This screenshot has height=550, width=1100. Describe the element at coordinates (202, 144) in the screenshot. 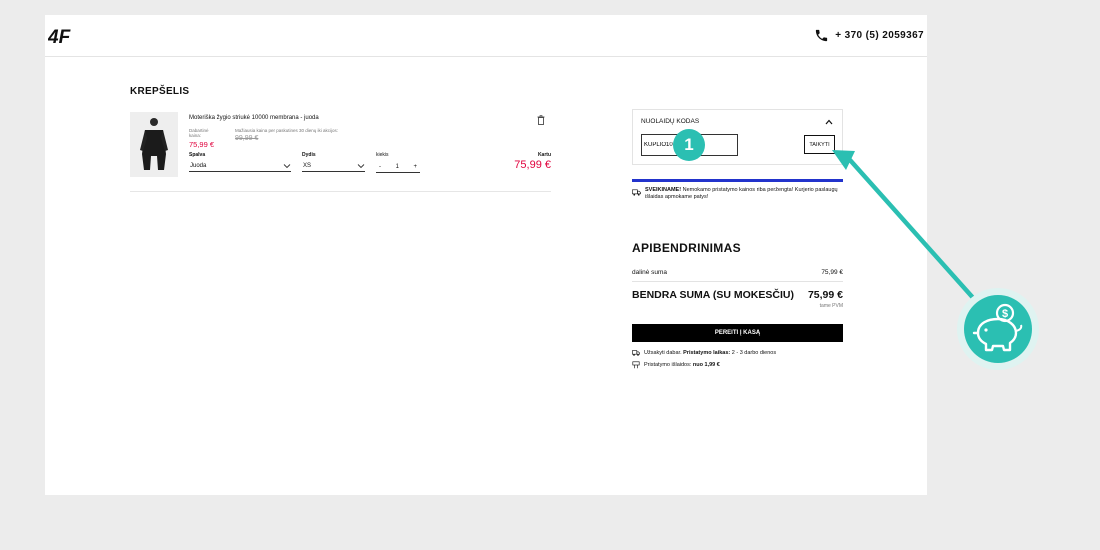

I see `current-price: 75,99 €` at that location.